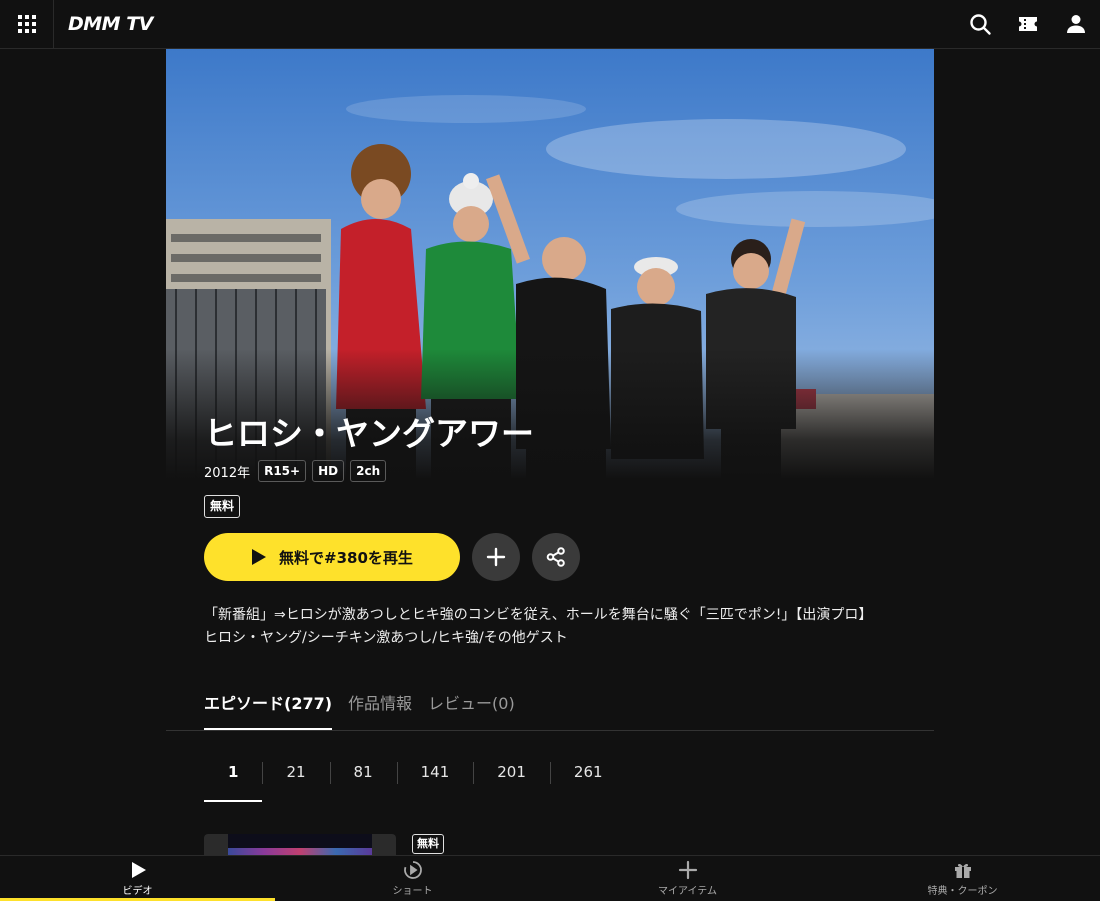 This screenshot has height=901, width=1100. I want to click on quality-badge: HD, so click(328, 471).